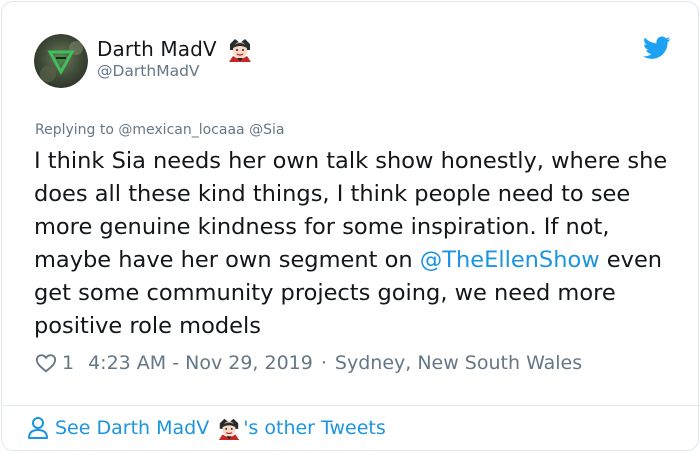 The width and height of the screenshot is (700, 452). I want to click on avatar-image, so click(61, 61).